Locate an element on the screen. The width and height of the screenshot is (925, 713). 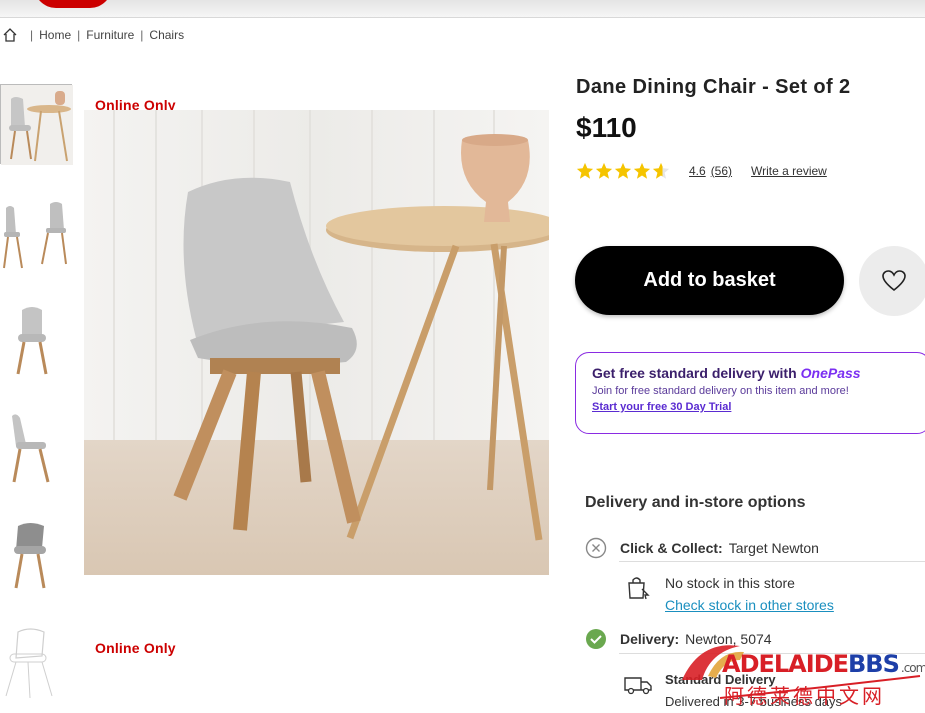
breadcrumb-chairs-link: Chairs is located at coordinates (166, 35).